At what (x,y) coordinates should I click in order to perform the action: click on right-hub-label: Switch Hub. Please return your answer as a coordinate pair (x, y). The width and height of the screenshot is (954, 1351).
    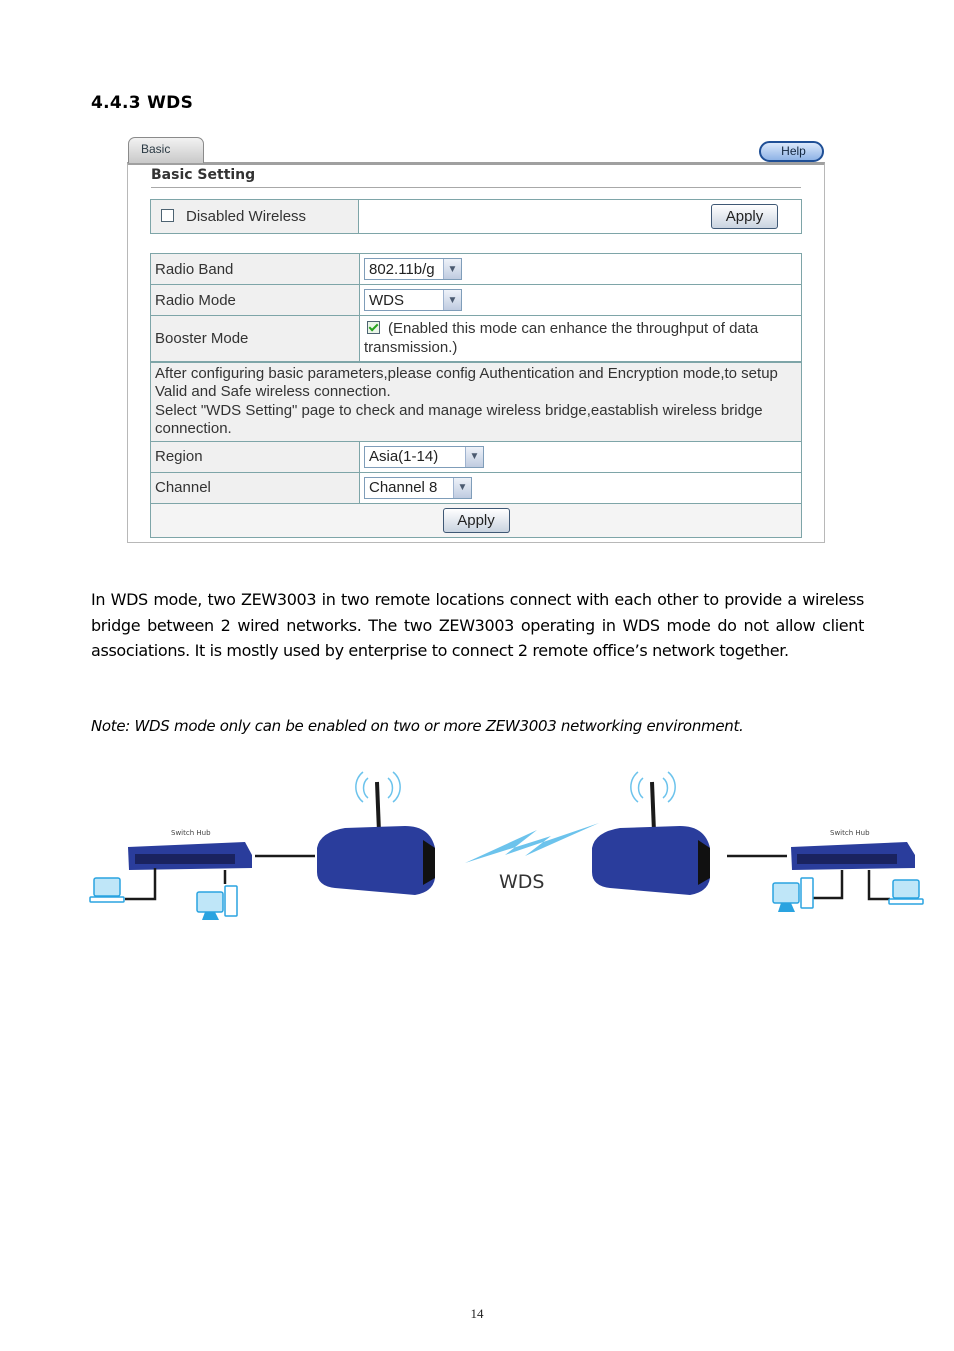
    Looking at the image, I should click on (850, 833).